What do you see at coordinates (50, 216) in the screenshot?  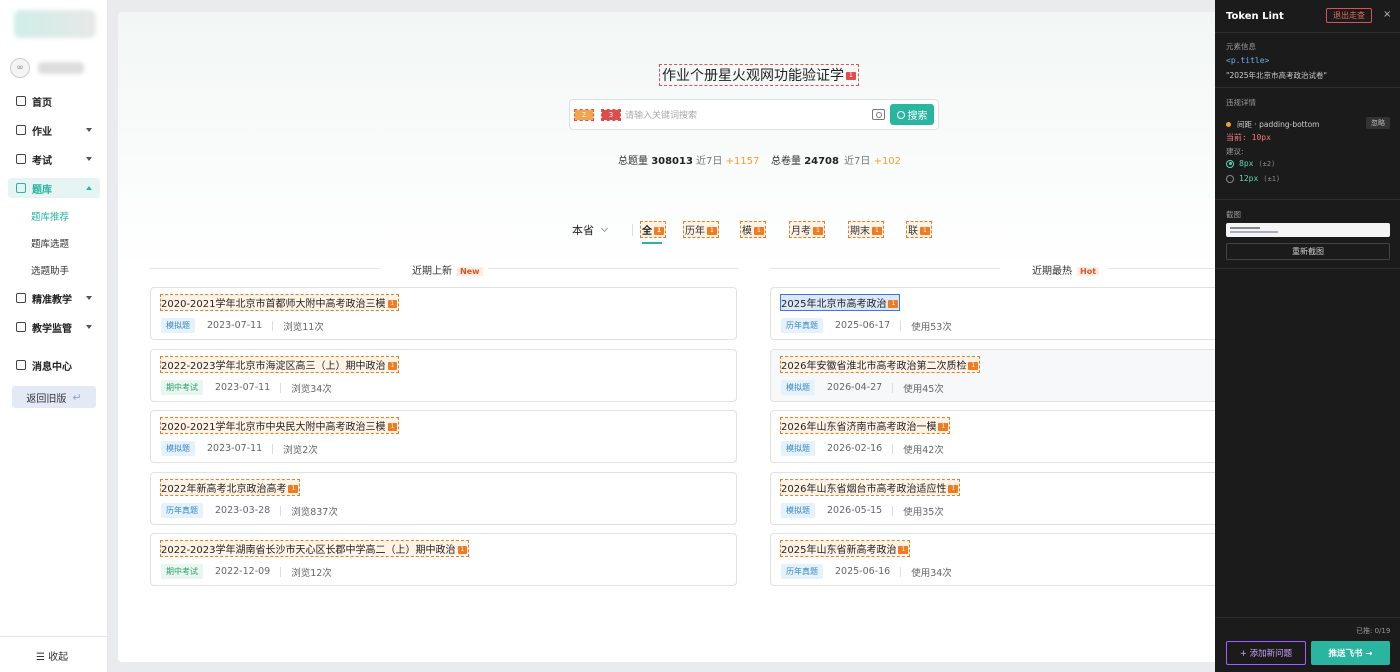 I see `subnav-recommend: 题库推荐` at bounding box center [50, 216].